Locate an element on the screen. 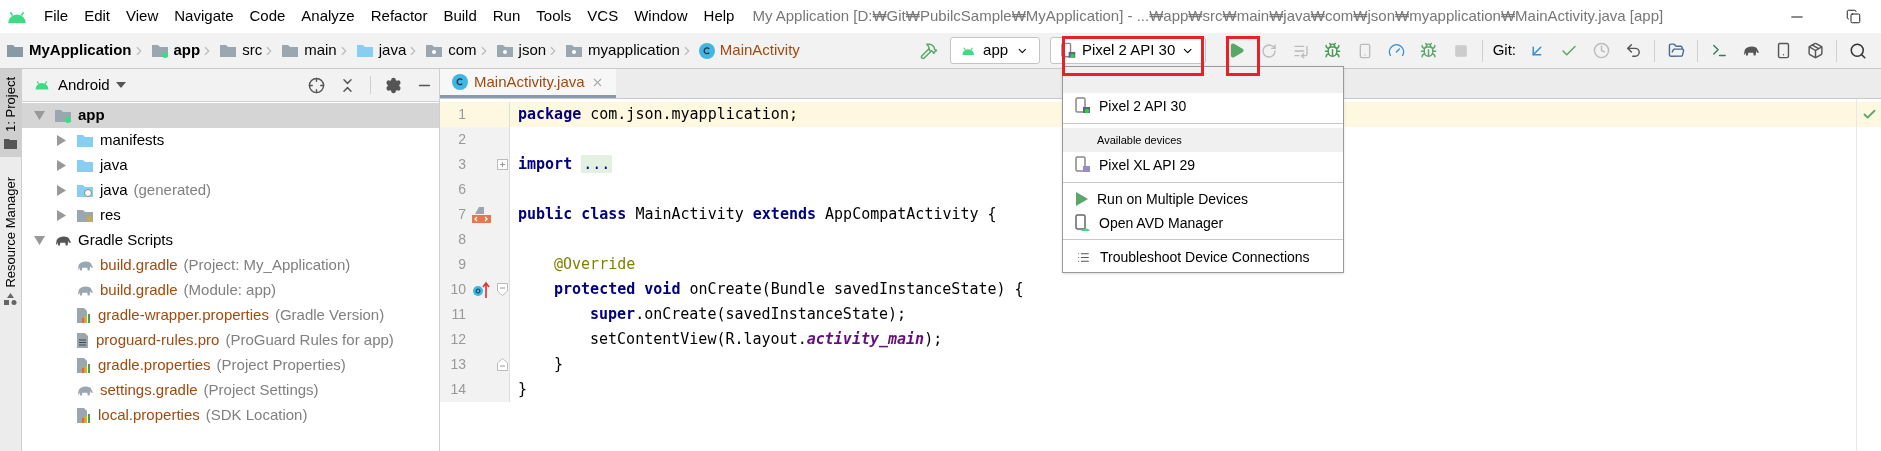 This screenshot has height=451, width=1881. settings-icon is located at coordinates (393, 85).